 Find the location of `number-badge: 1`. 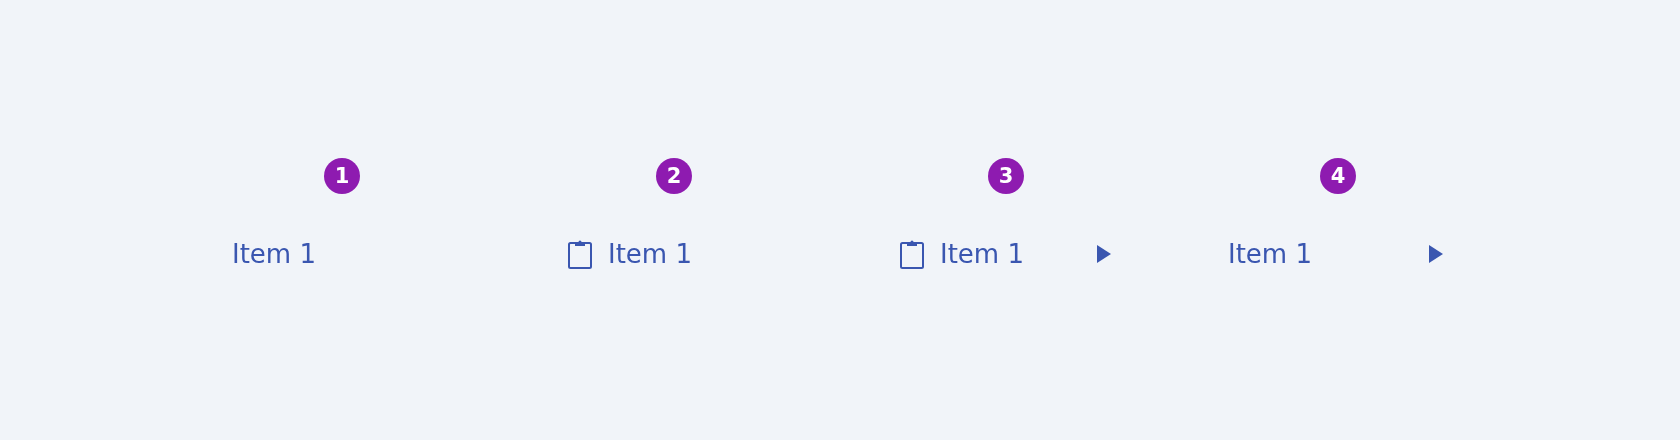

number-badge: 1 is located at coordinates (342, 176).